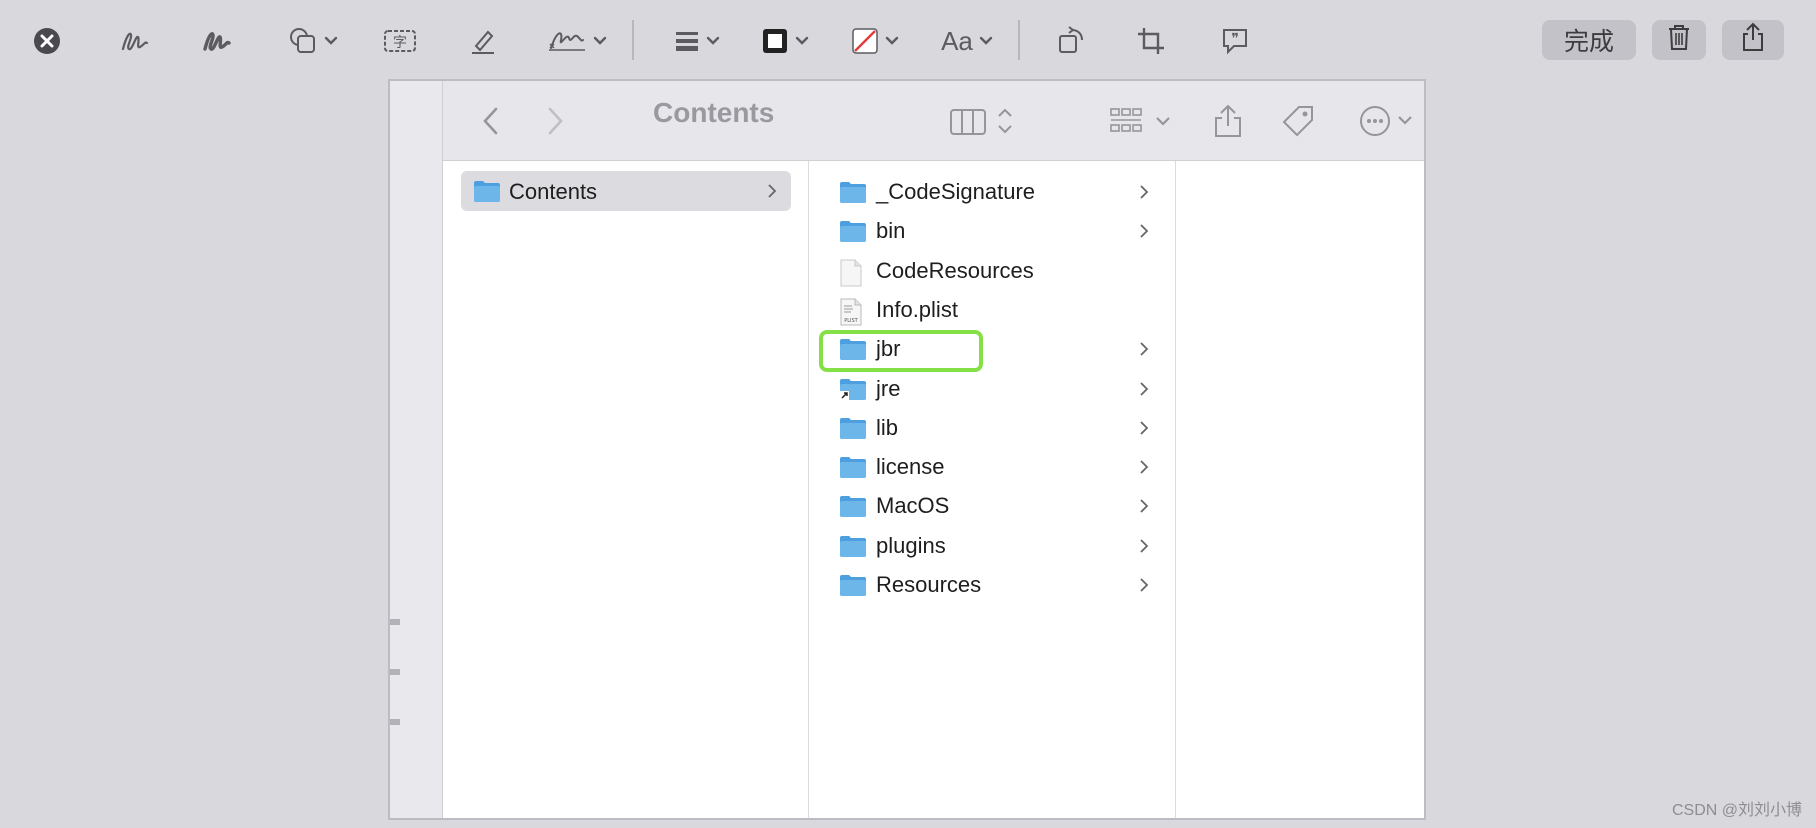 Image resolution: width=1816 pixels, height=828 pixels. I want to click on line-style-tool, so click(697, 41).